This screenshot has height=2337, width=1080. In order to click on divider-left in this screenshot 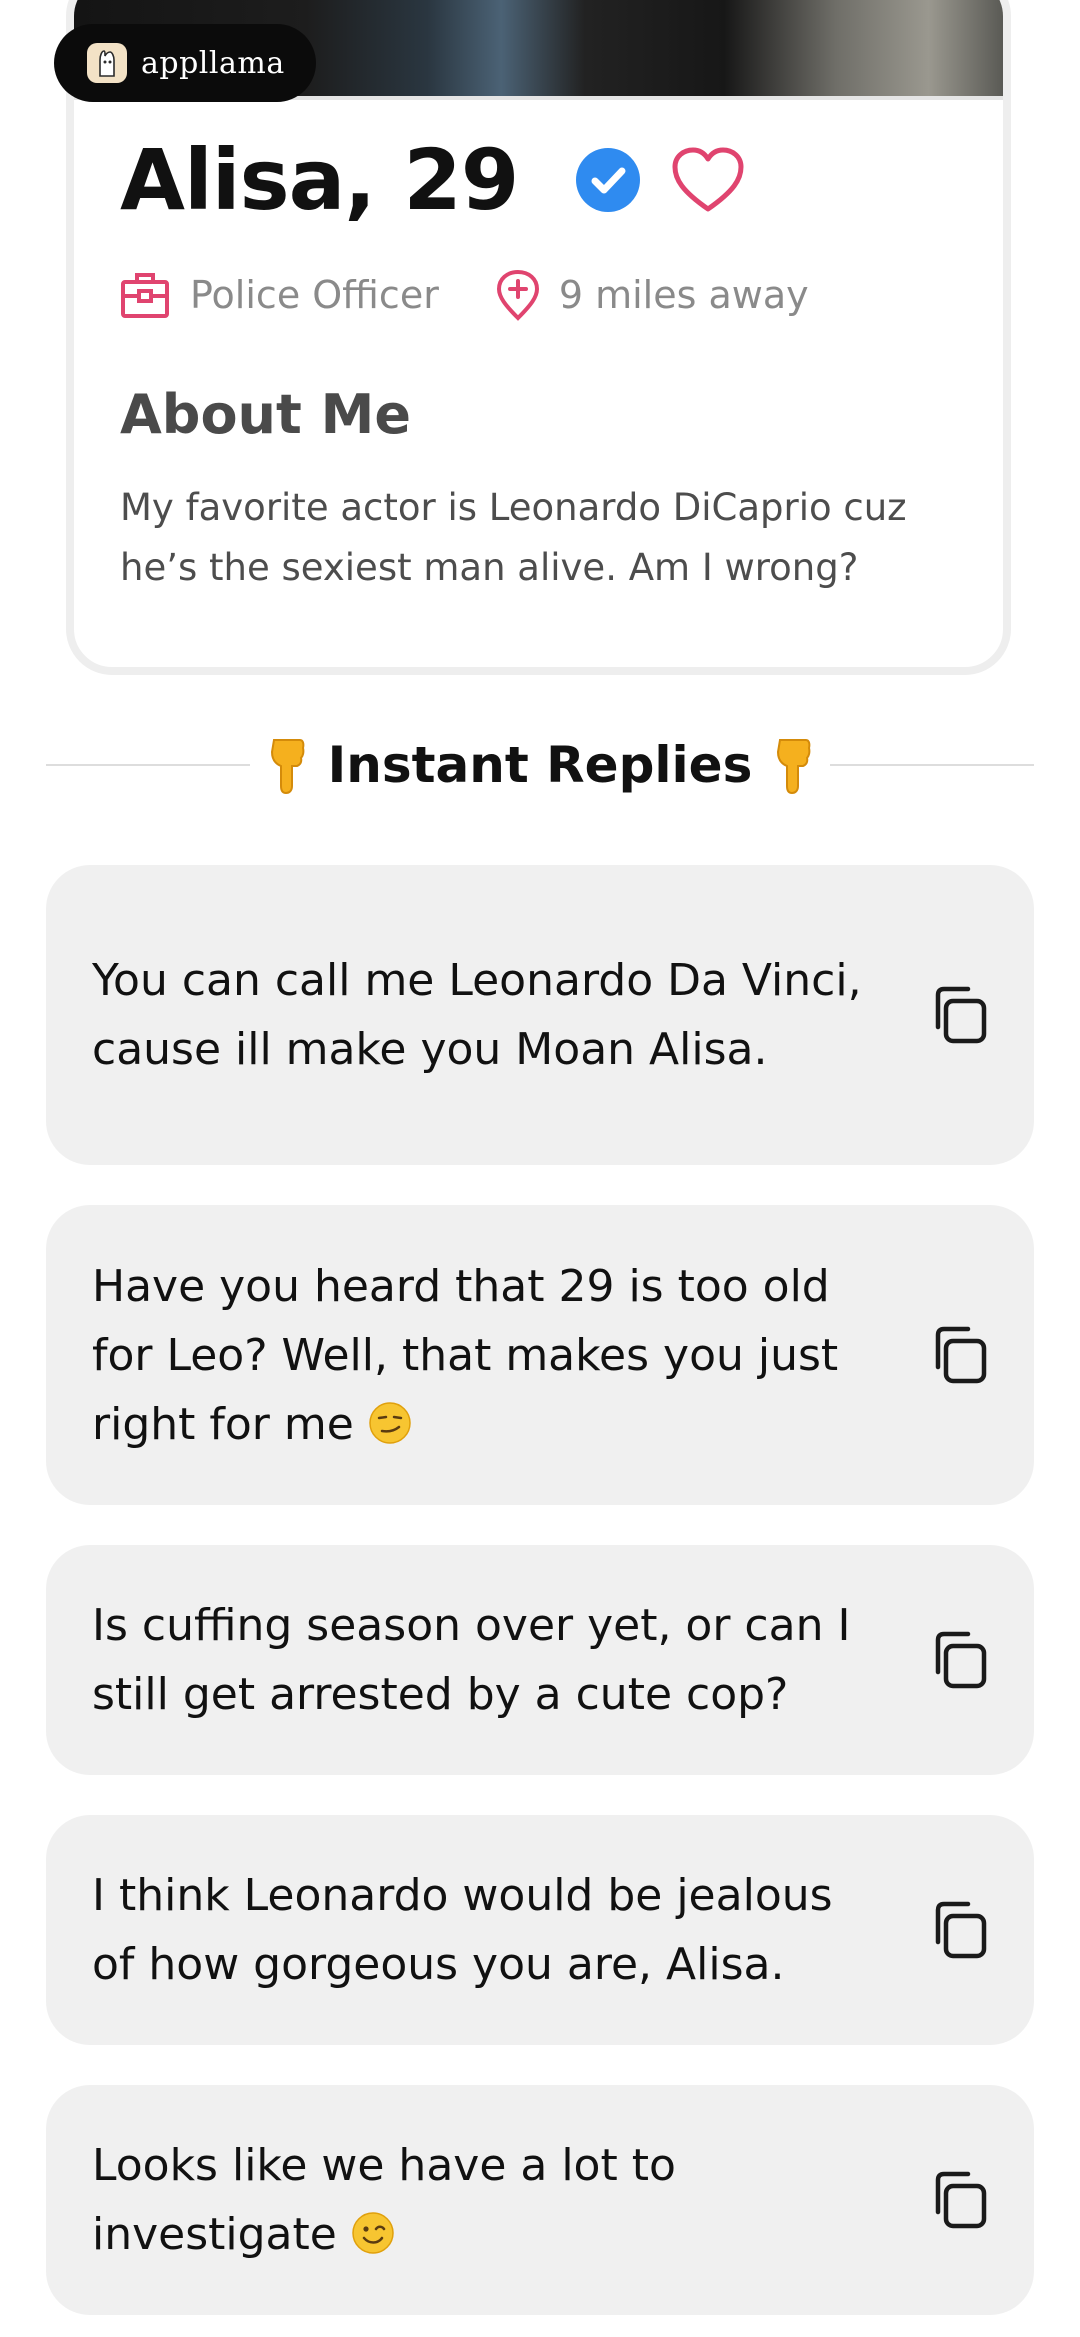, I will do `click(148, 765)`.